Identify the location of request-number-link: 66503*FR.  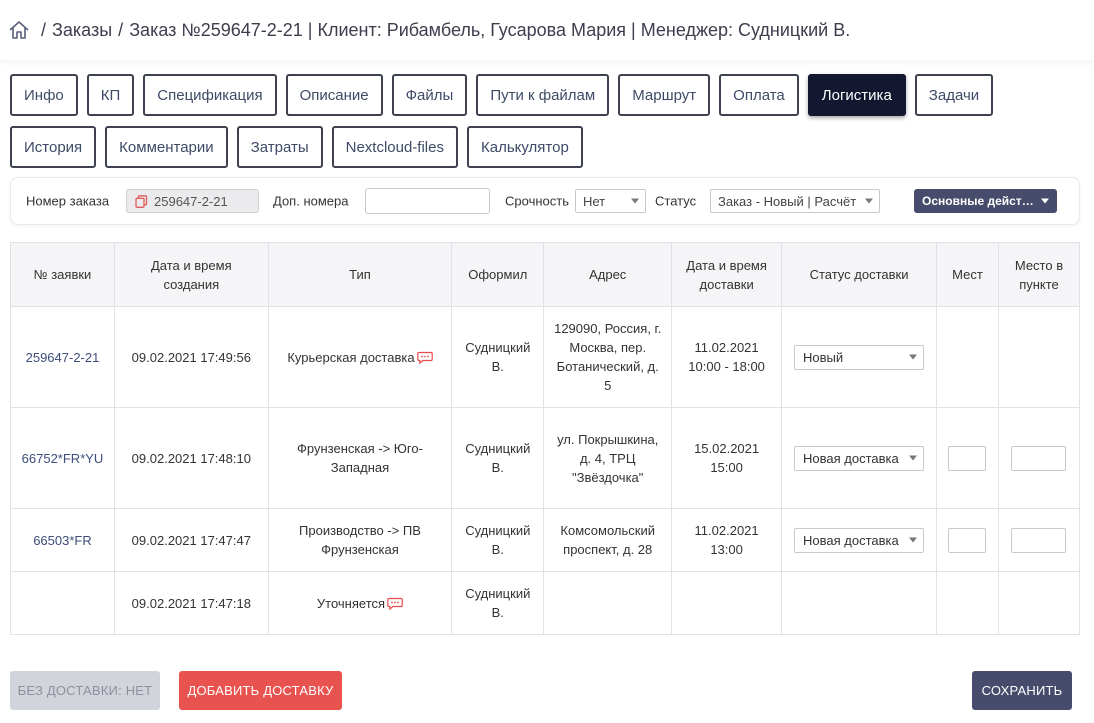
(62, 540).